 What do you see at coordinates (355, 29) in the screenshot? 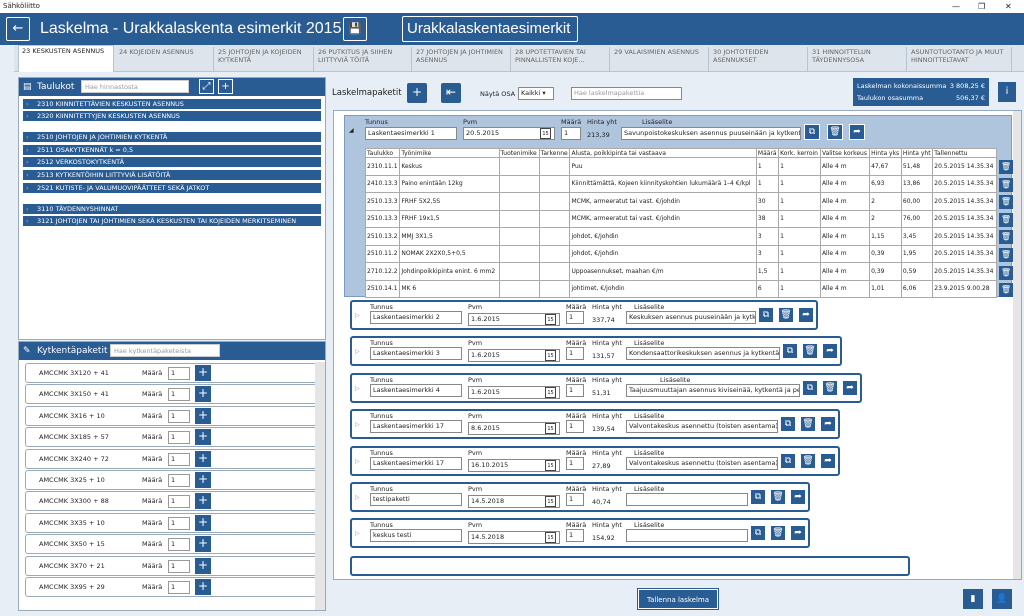
I see `save-button: 💾` at bounding box center [355, 29].